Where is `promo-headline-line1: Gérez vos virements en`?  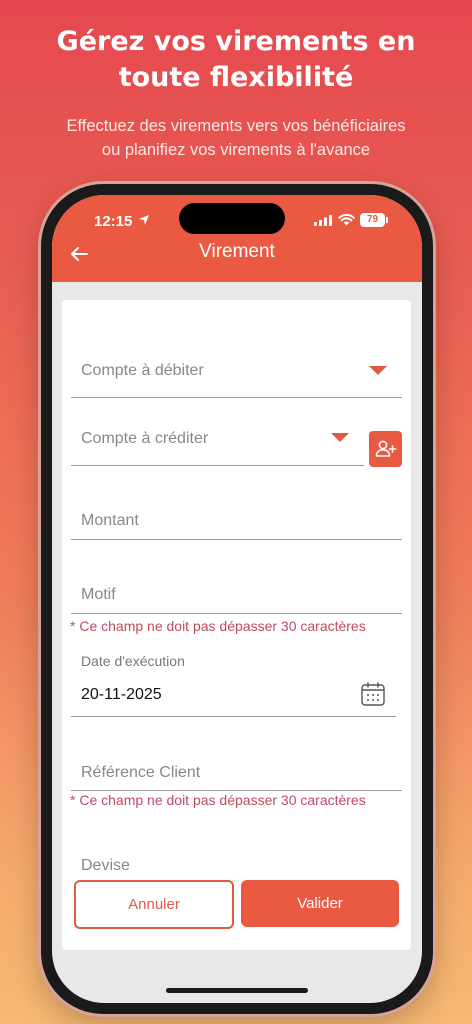
promo-headline-line1: Gérez vos virements en is located at coordinates (236, 41).